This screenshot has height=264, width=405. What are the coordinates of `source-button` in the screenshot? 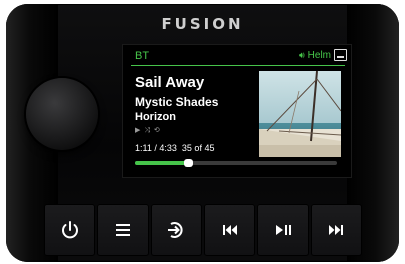 It's located at (176, 230).